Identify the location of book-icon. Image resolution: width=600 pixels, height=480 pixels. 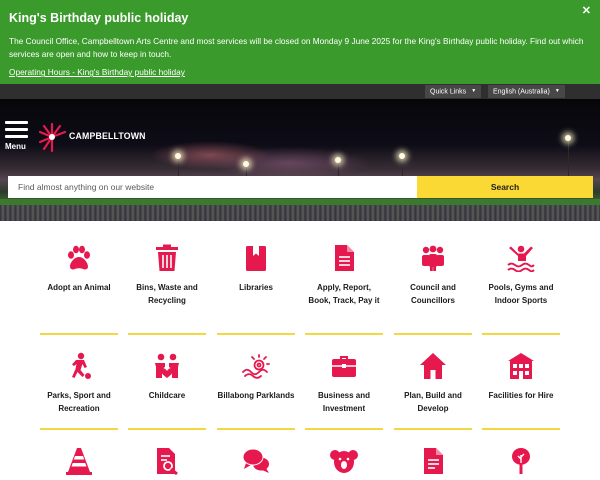
(256, 258).